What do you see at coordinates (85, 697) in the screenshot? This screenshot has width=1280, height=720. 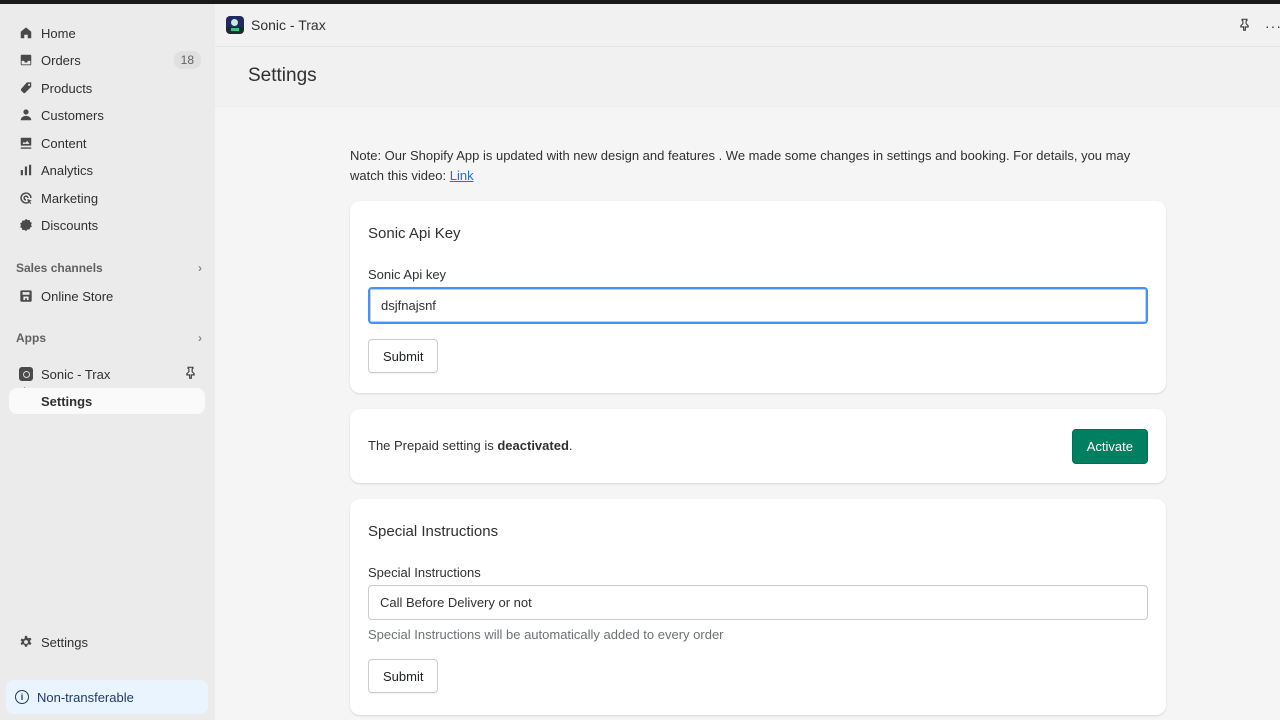 I see `non-transferable-label: Non-transferable` at bounding box center [85, 697].